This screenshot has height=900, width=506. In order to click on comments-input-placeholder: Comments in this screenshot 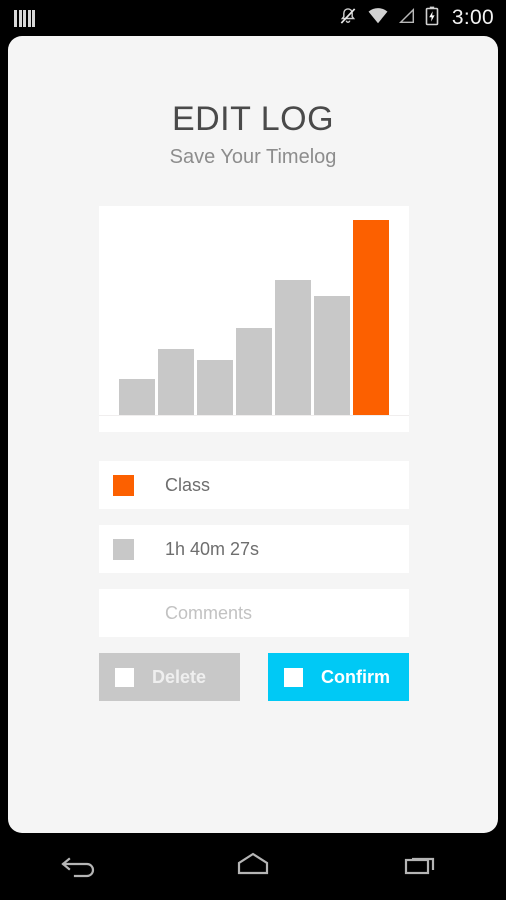, I will do `click(208, 613)`.